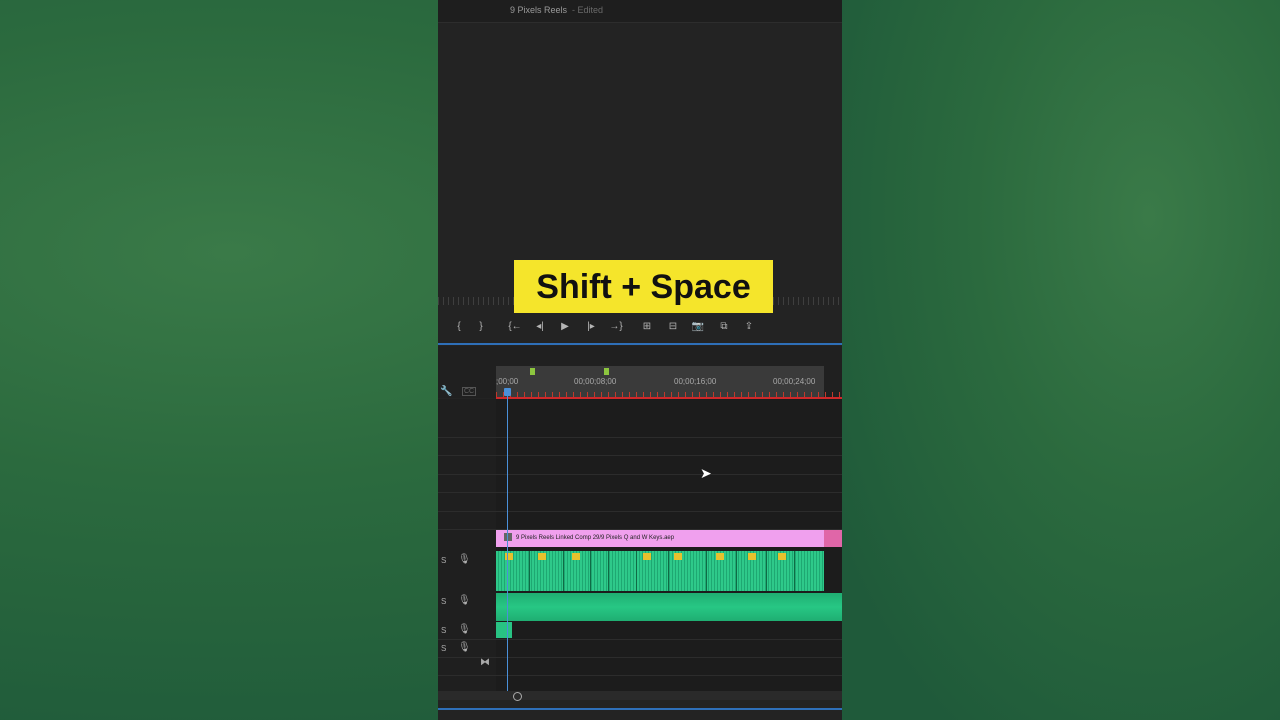 Image resolution: width=1280 pixels, height=720 pixels. Describe the element at coordinates (539, 10) in the screenshot. I see `project-name: 9 Pixels Reels` at that location.